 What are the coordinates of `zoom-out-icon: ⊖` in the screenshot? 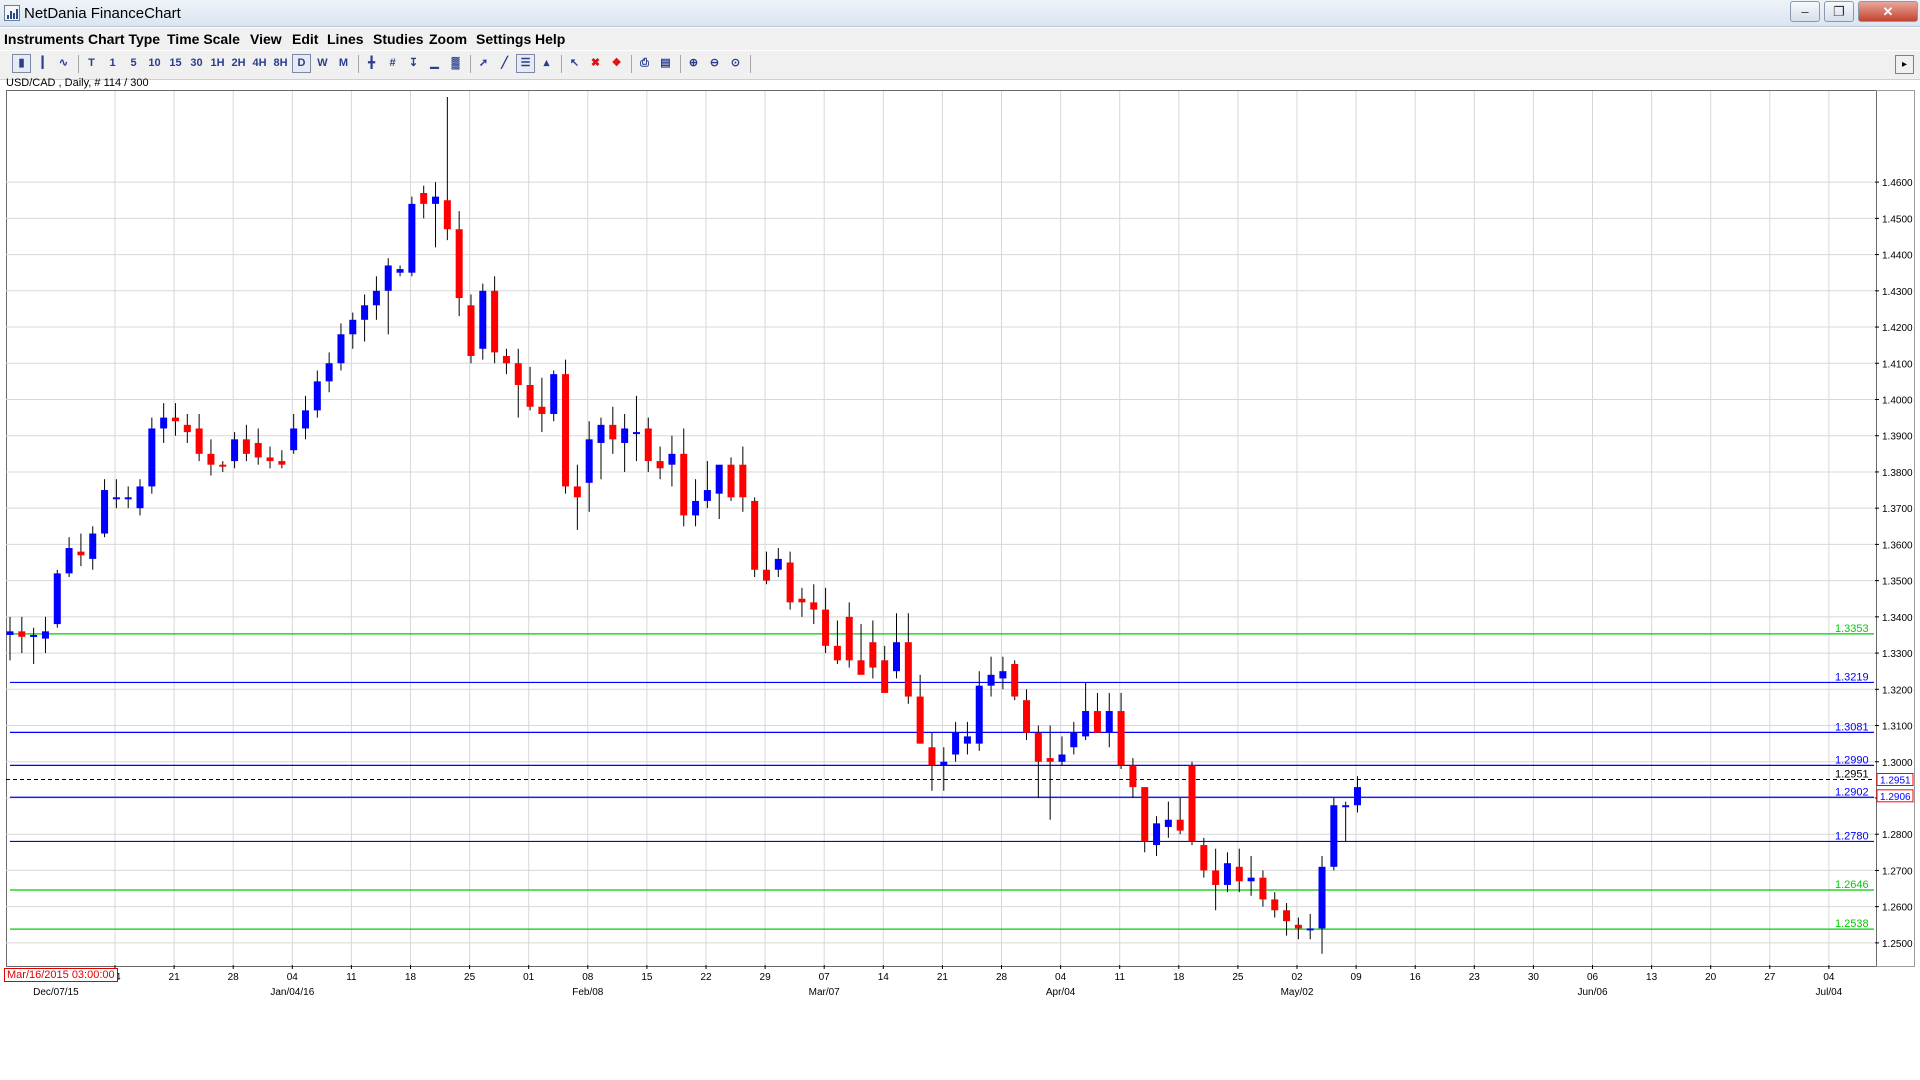 It's located at (714, 63).